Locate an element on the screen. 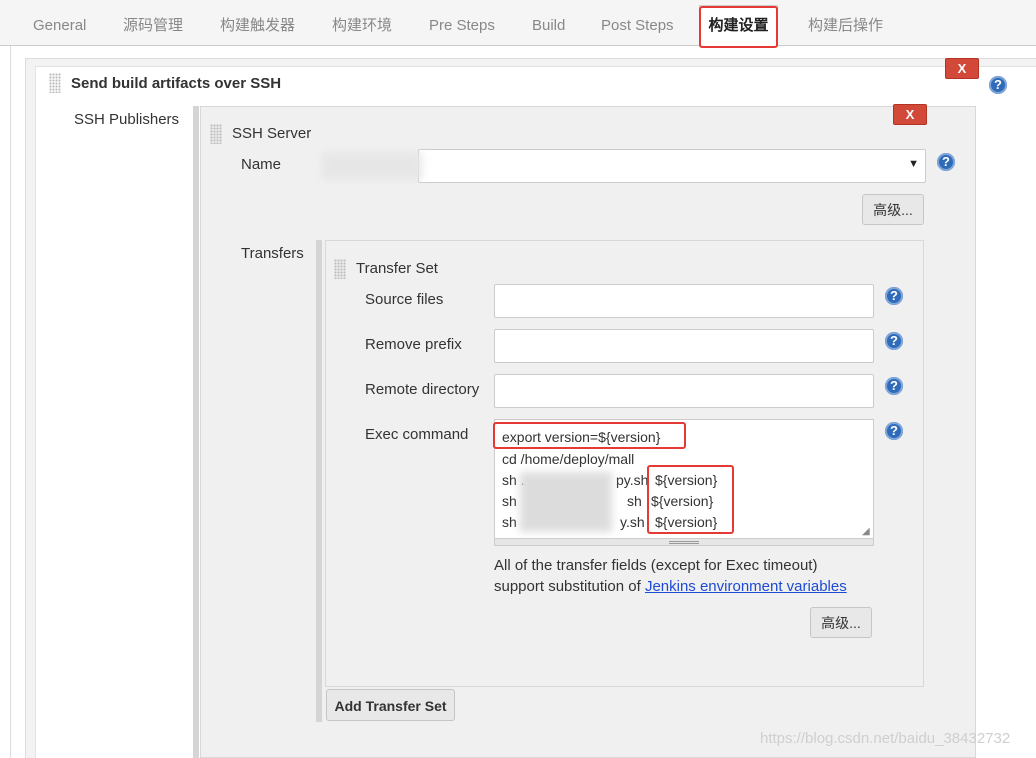 This screenshot has width=1036, height=758. redacted-script-names is located at coordinates (566, 502).